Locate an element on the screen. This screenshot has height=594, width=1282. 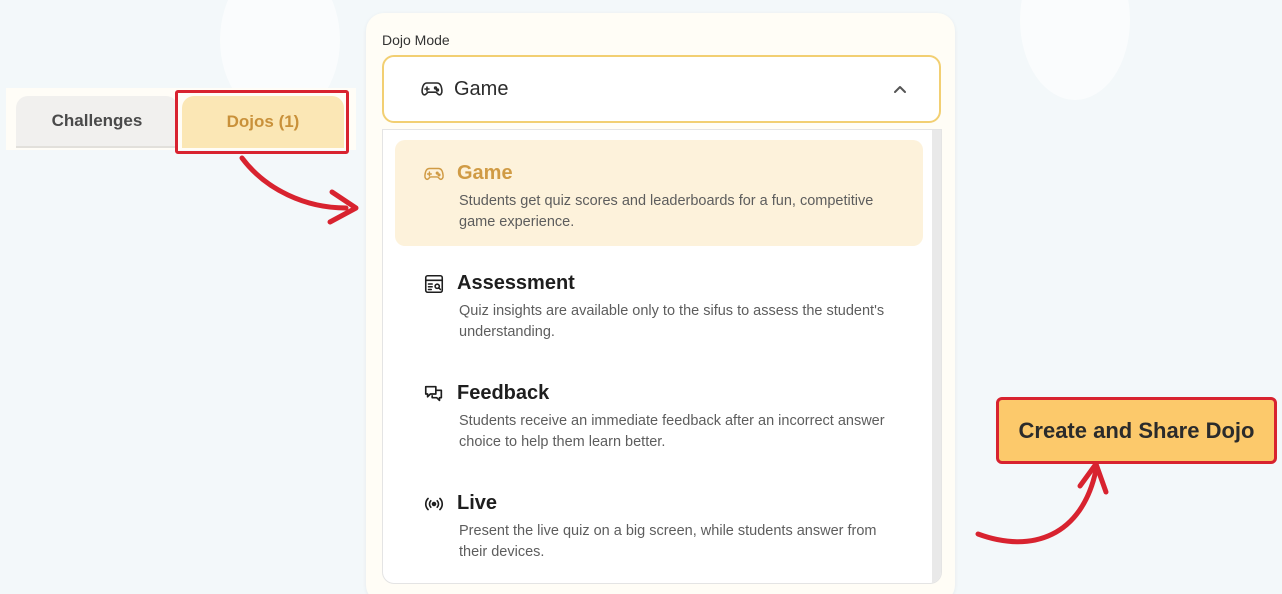
chevron-up-icon is located at coordinates (900, 90).